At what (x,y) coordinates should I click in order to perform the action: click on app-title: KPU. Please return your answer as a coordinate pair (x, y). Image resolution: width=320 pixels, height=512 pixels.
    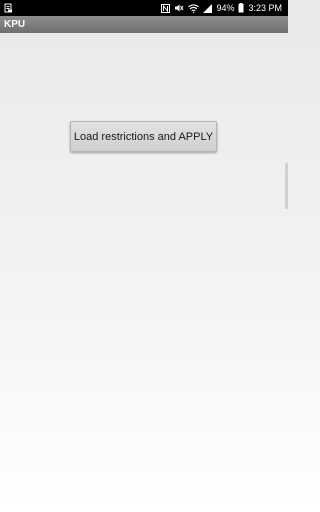
    Looking at the image, I should click on (15, 24).